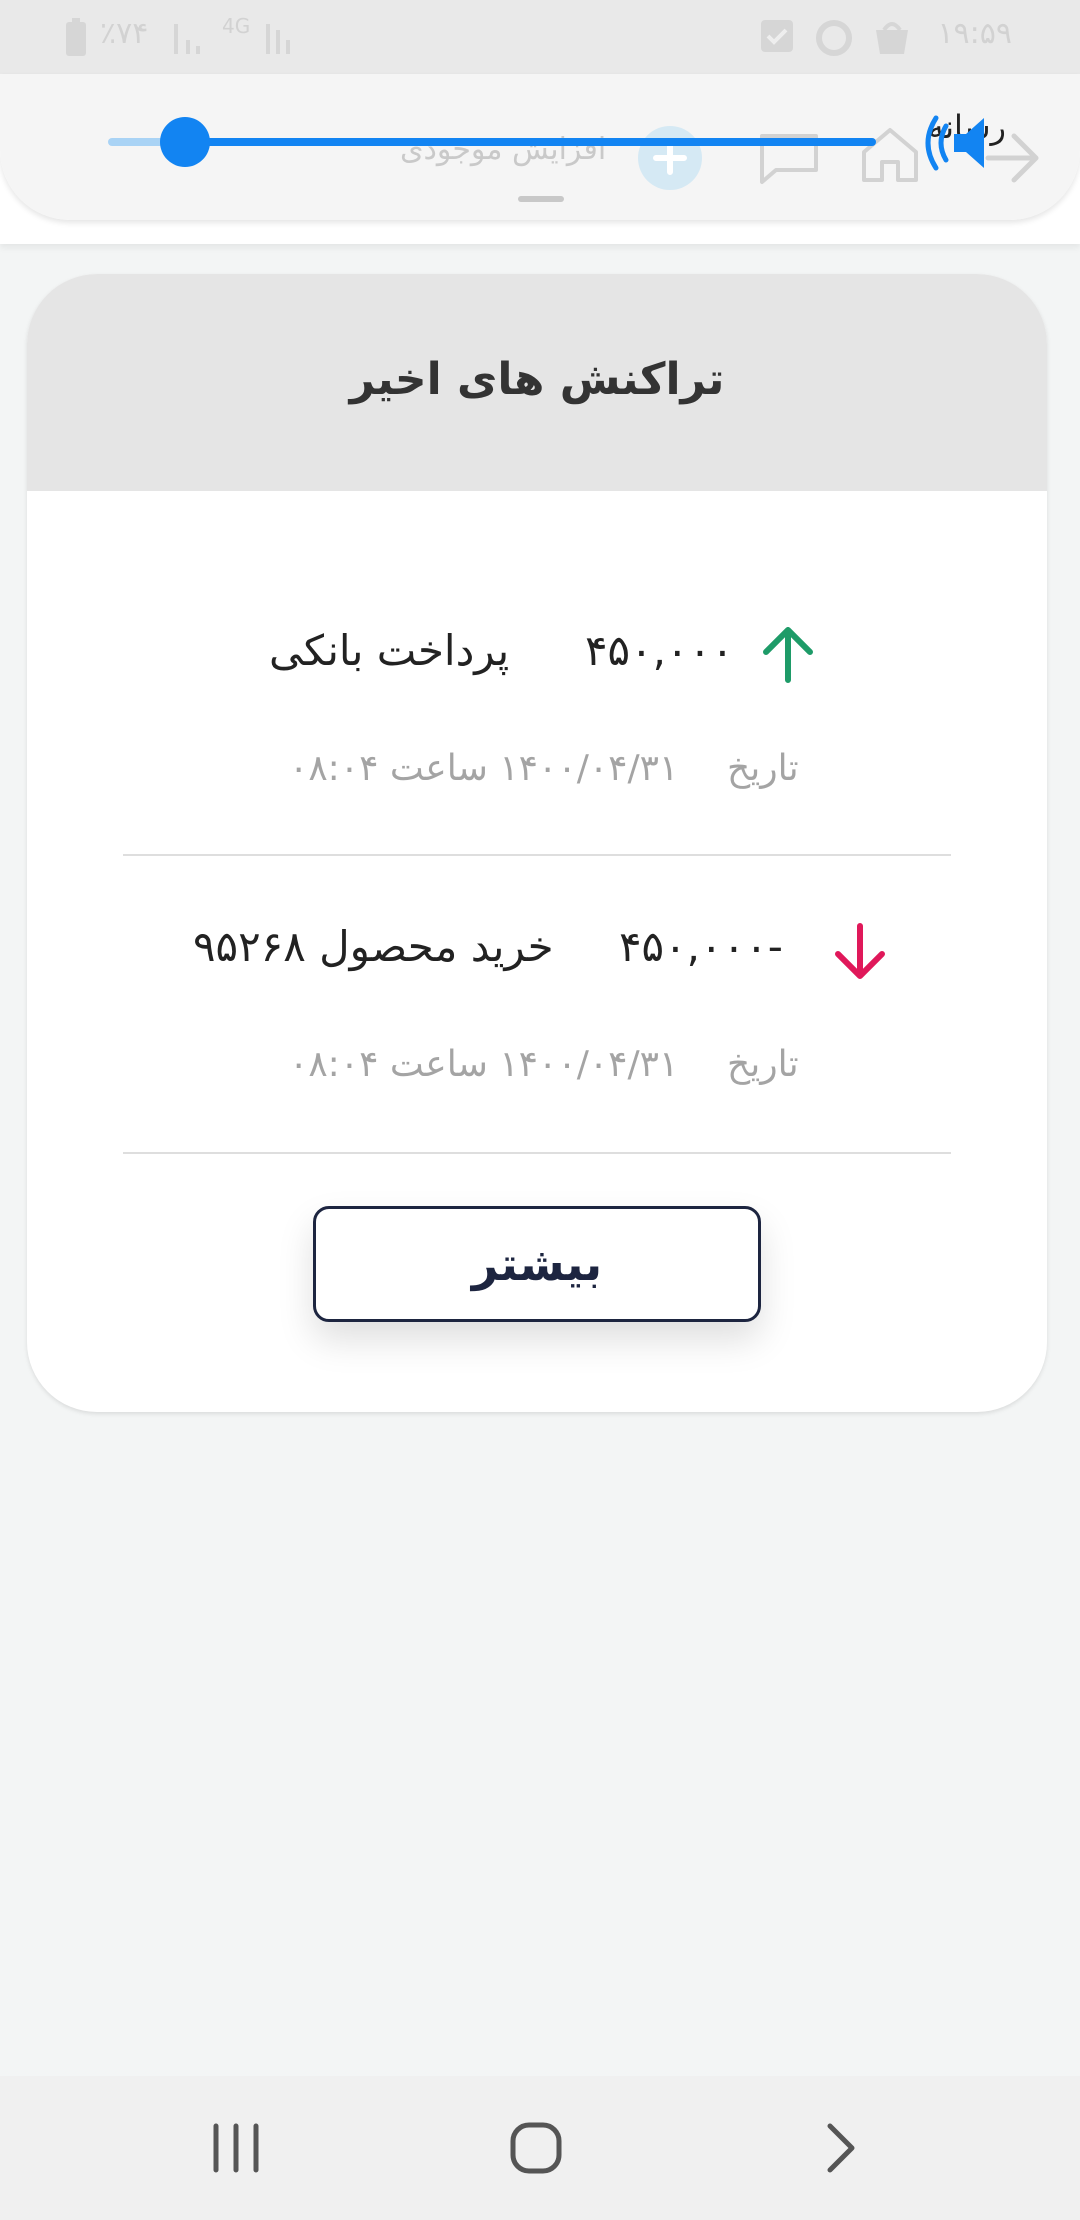  Describe the element at coordinates (974, 33) in the screenshot. I see `status-time: ۱۹:۵۹` at that location.